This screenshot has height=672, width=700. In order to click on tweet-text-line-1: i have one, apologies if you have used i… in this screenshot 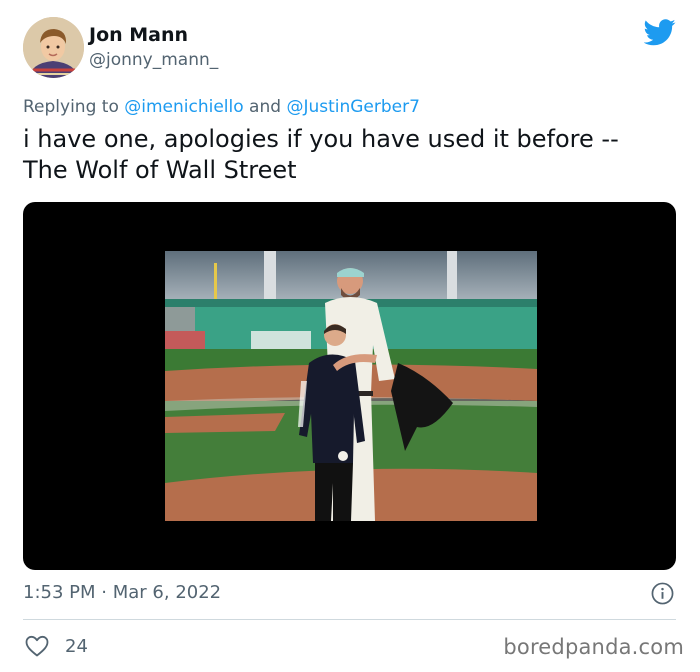, I will do `click(321, 139)`.